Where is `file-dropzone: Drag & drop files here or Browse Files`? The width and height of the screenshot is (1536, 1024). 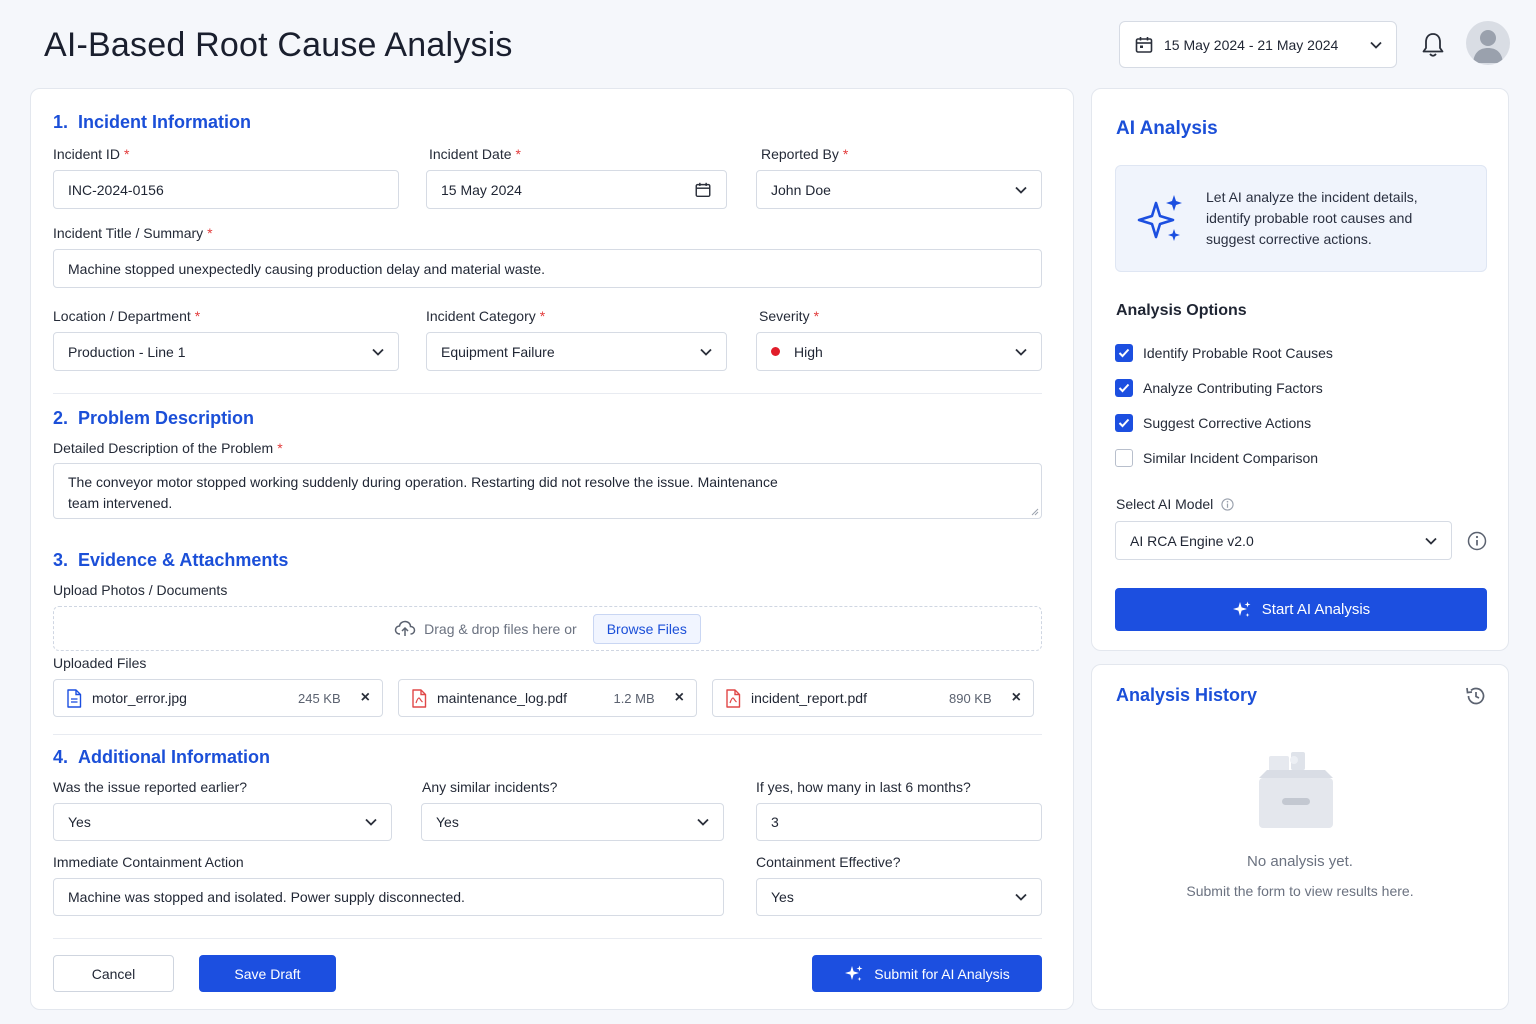 file-dropzone: Drag & drop files here or Browse Files is located at coordinates (547, 628).